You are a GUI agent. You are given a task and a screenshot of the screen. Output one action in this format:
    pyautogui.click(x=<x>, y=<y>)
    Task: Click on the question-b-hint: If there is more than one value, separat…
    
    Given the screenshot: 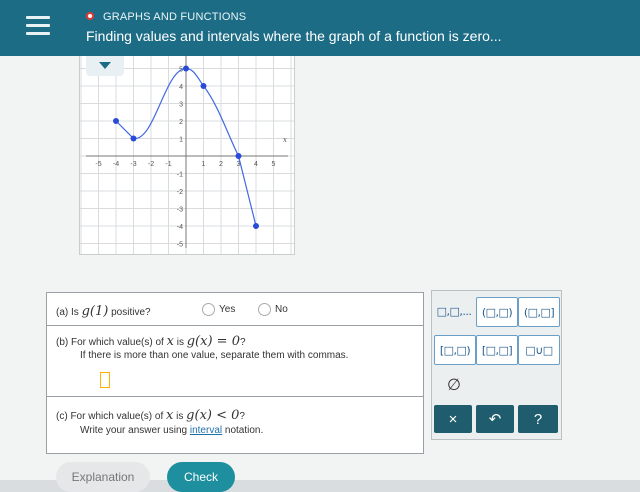 What is the action you would take?
    pyautogui.click(x=214, y=355)
    